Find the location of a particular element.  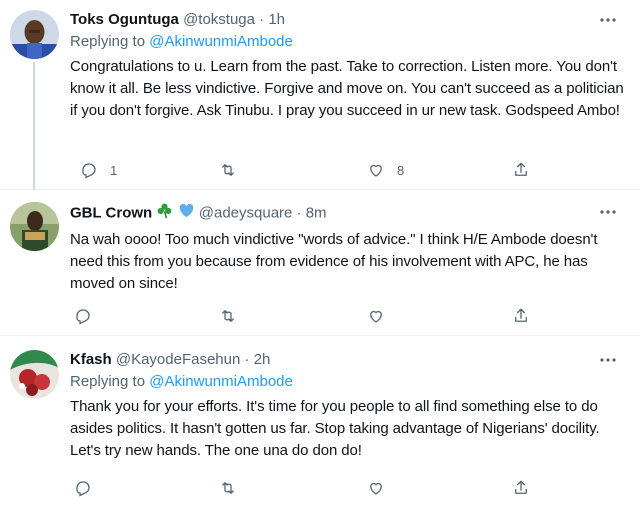

shamrock-icon is located at coordinates (164, 213).